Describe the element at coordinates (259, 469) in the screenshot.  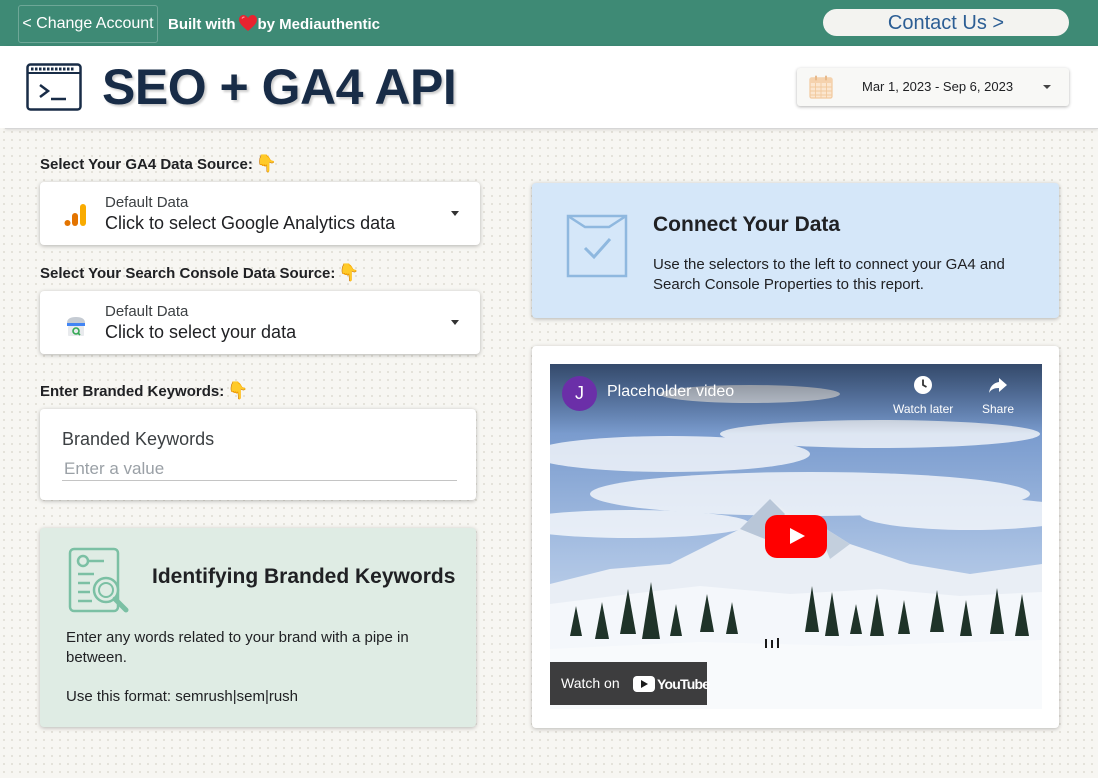
I see `branded-keywords-input` at that location.